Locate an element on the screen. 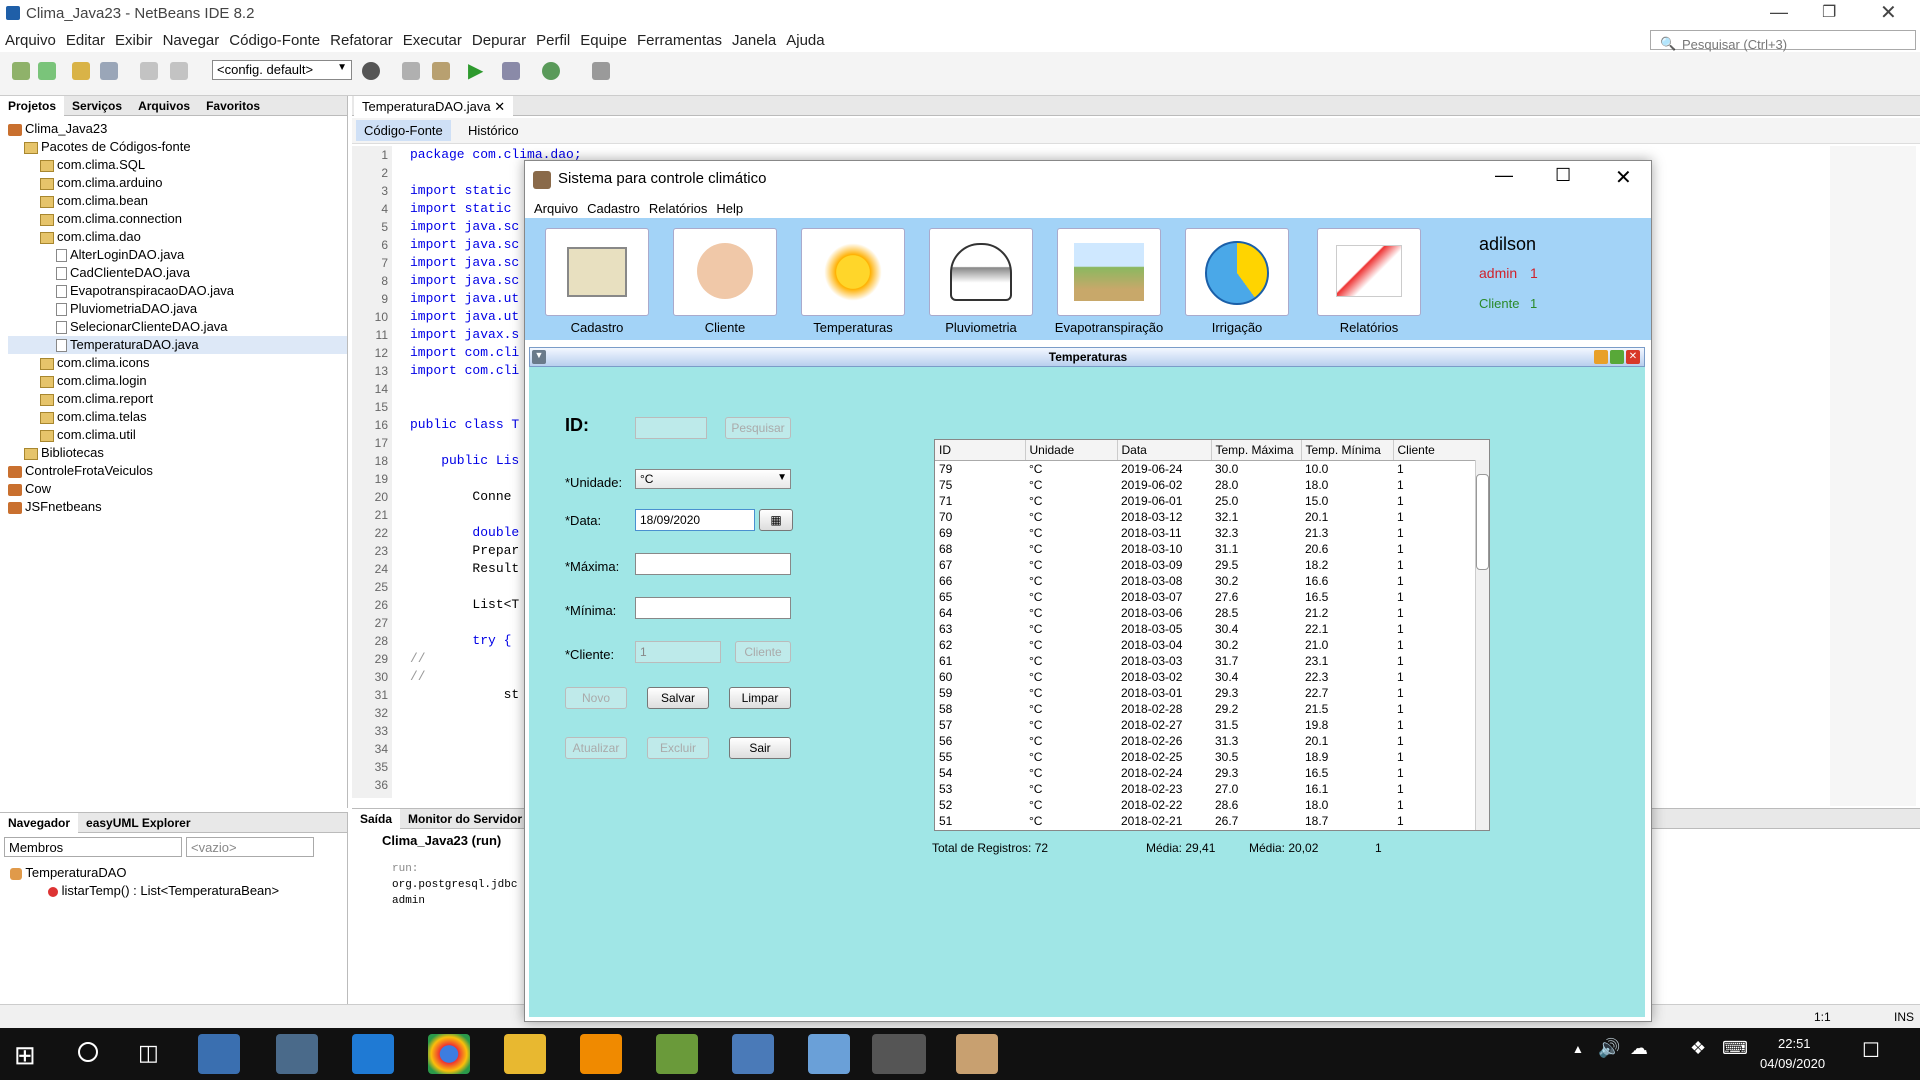 The width and height of the screenshot is (1920, 1080). tree-node: com.clima.connection is located at coordinates (177, 219).